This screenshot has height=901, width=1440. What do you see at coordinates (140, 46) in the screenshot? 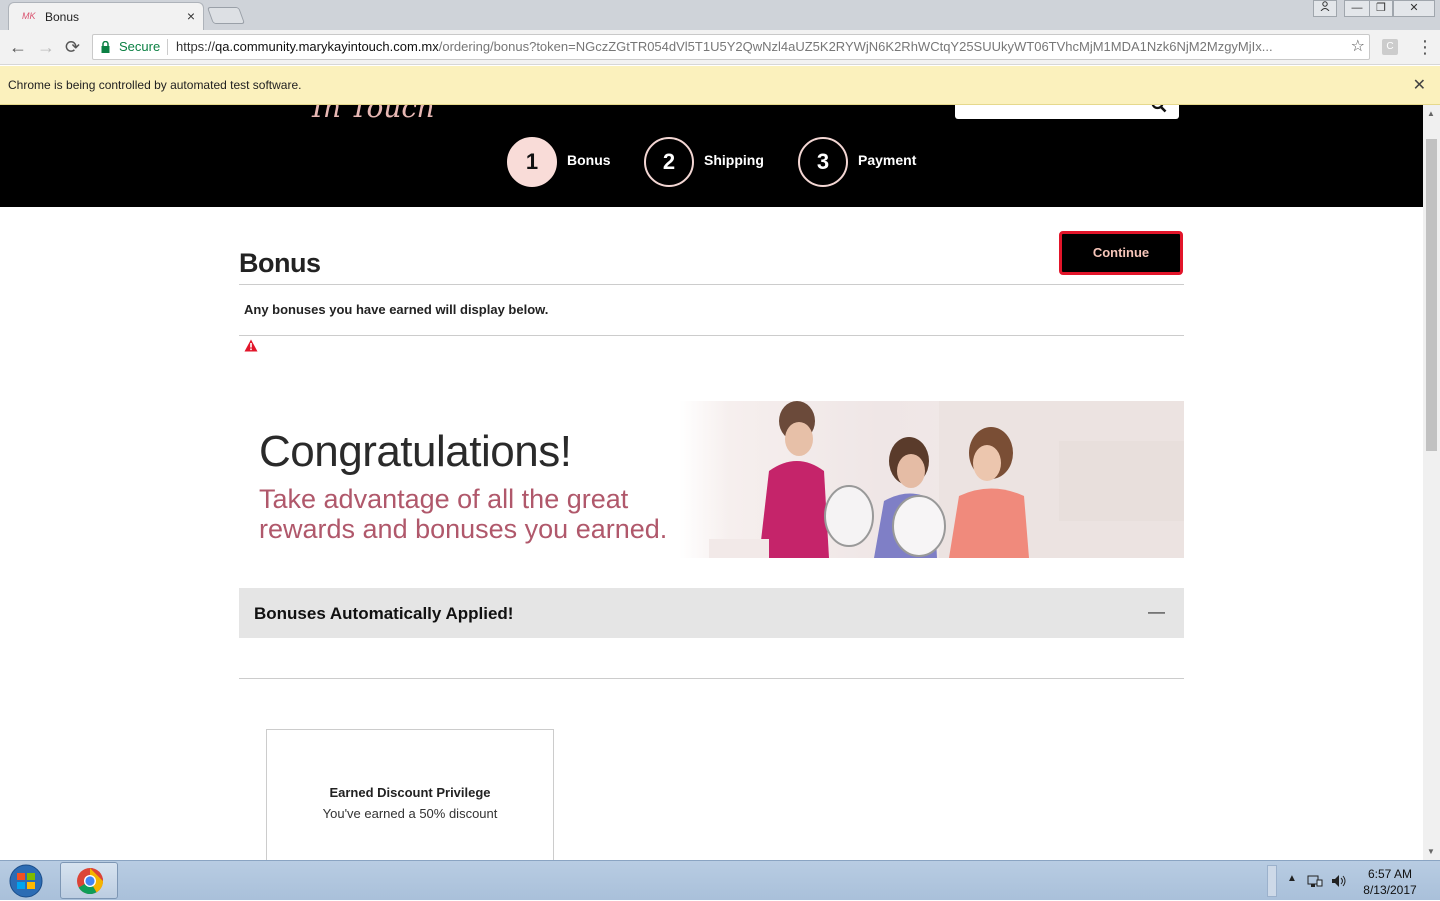
I see `secure-label: Secure` at bounding box center [140, 46].